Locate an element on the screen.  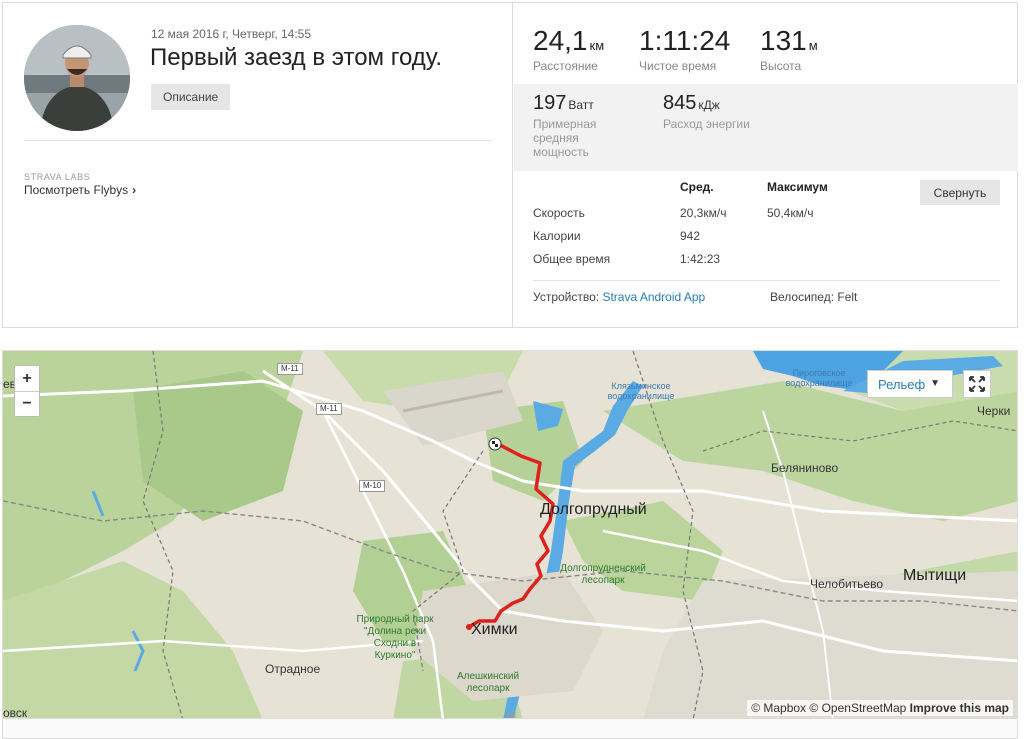
moving-time-value: 1:11:24 is located at coordinates (685, 40).